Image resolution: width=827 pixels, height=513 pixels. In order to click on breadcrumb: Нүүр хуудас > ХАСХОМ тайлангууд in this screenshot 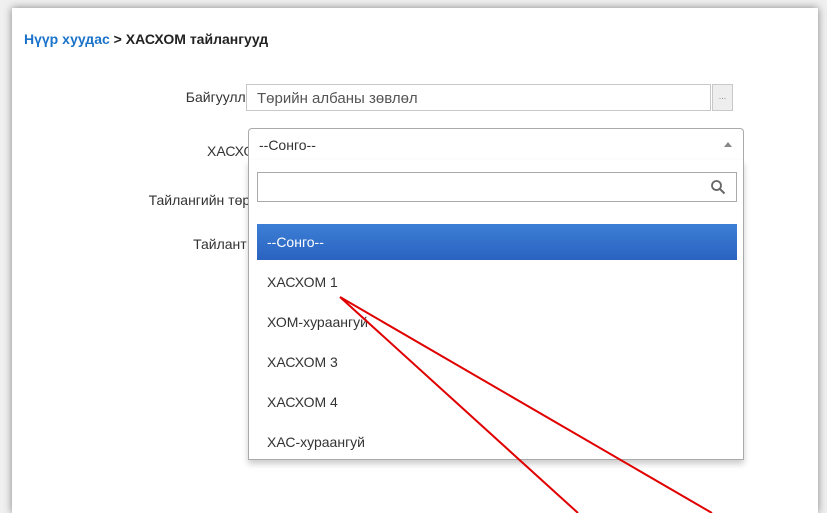, I will do `click(146, 39)`.